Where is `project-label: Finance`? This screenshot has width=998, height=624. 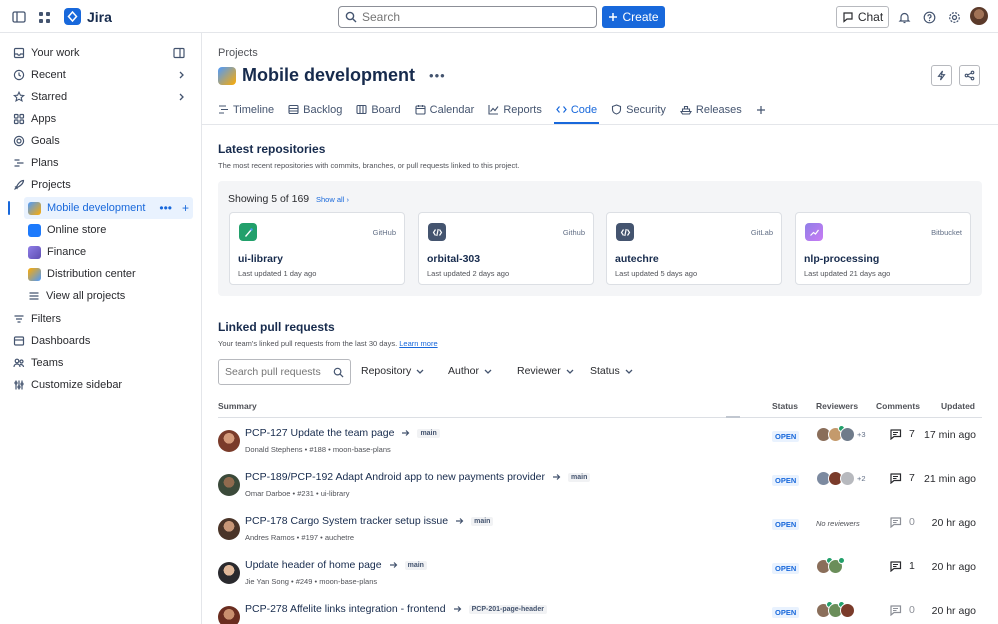 project-label: Finance is located at coordinates (67, 252).